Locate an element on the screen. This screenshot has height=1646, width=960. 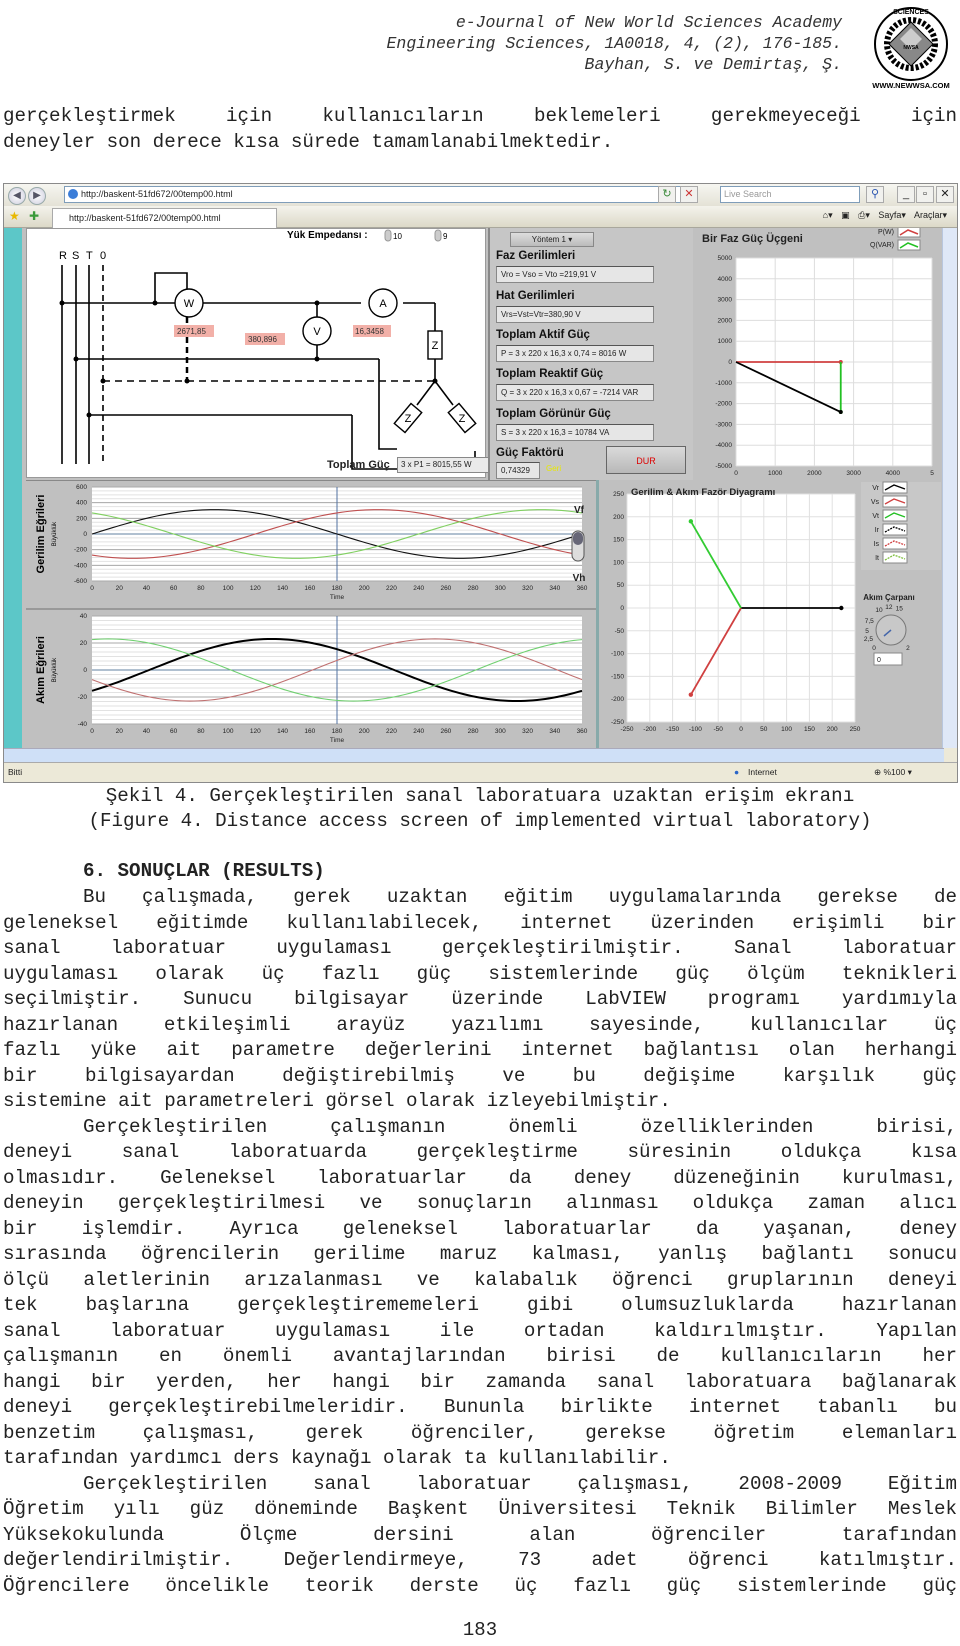
y-tick-label: -40 is located at coordinates (83, 724).